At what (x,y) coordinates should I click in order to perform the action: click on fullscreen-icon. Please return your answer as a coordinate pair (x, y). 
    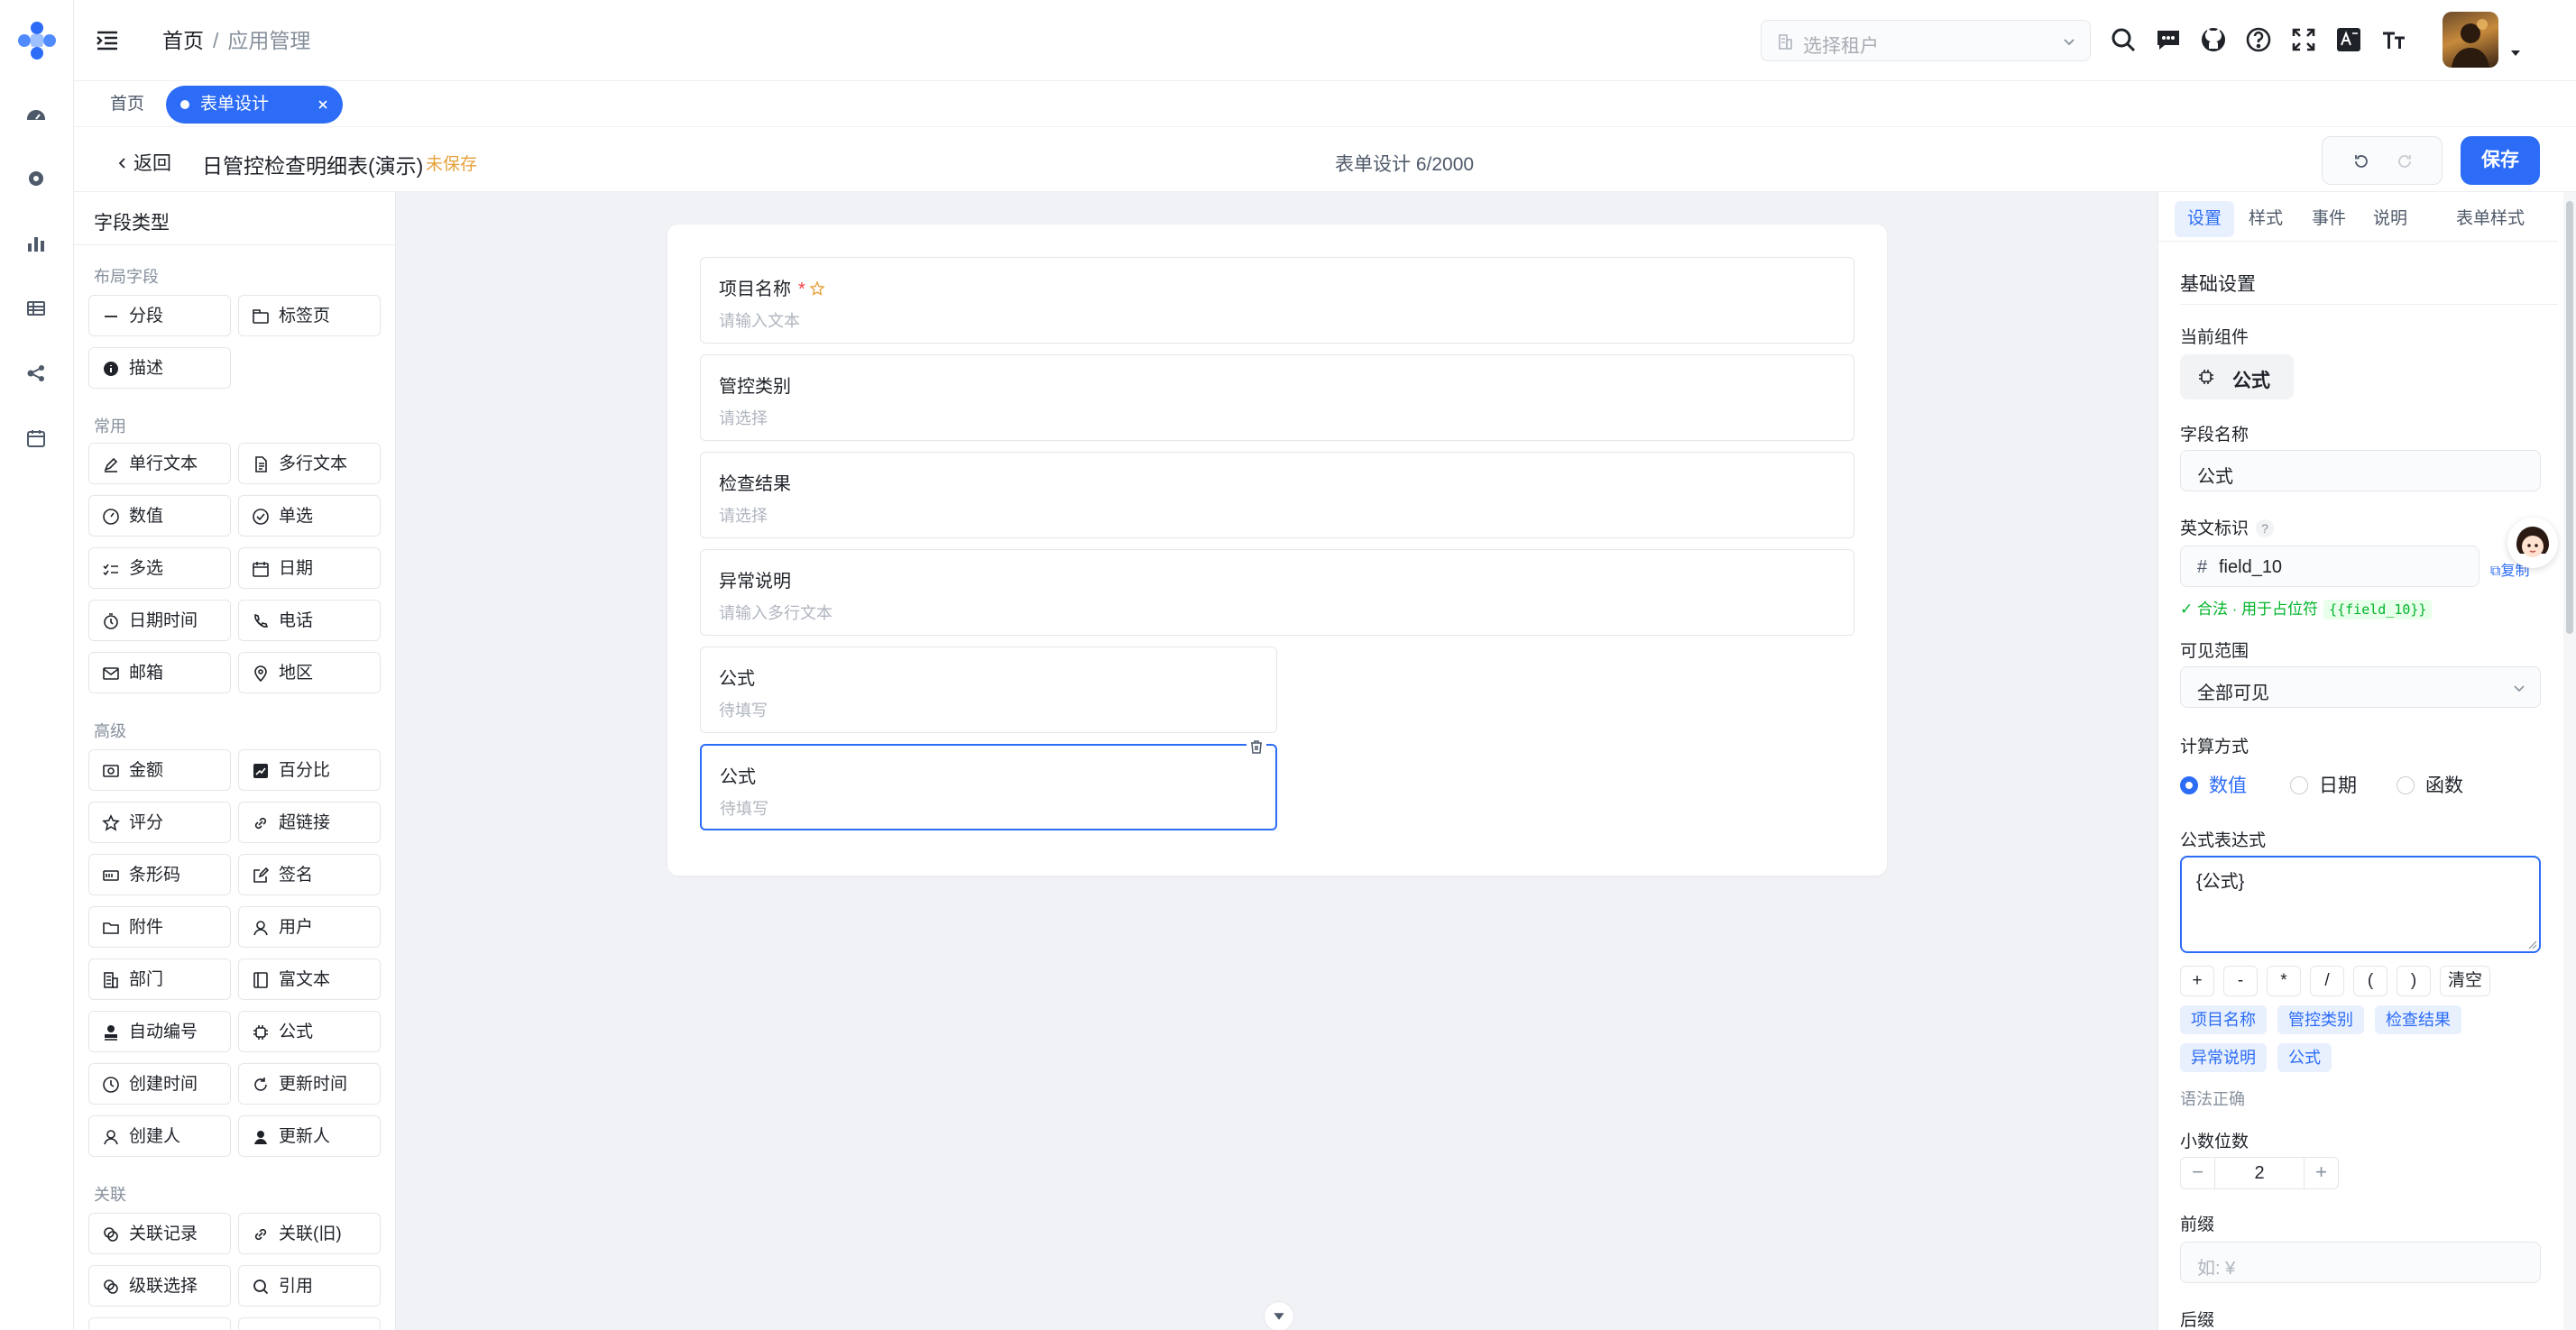
    Looking at the image, I should click on (2304, 39).